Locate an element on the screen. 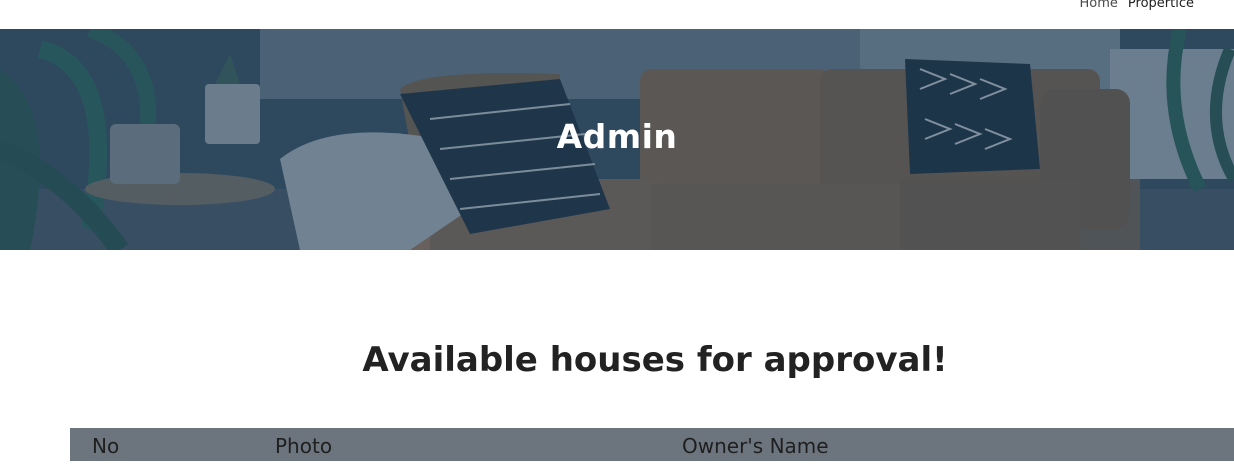  nav-home-link: Home is located at coordinates (1099, 5).